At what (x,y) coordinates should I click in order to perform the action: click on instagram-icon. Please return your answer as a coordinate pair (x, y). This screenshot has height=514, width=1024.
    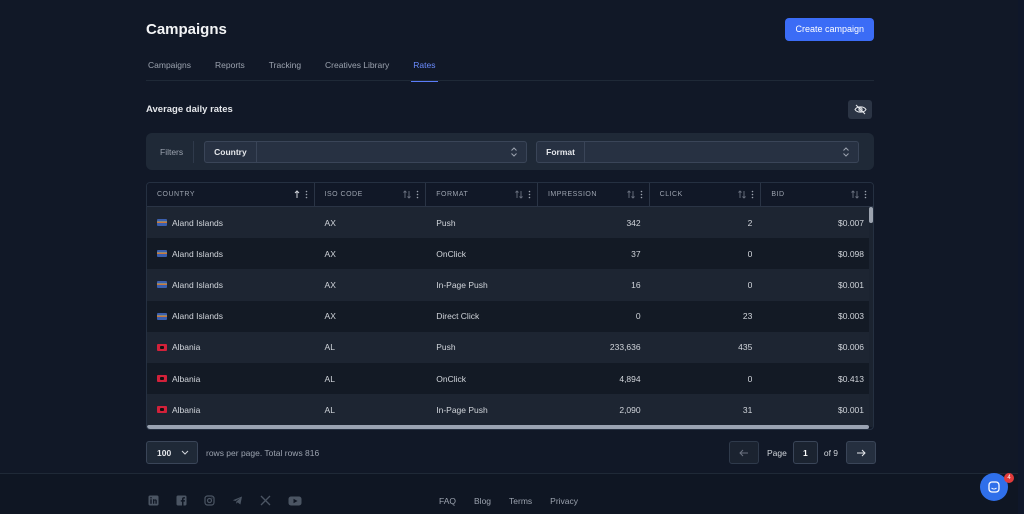
    Looking at the image, I should click on (209, 500).